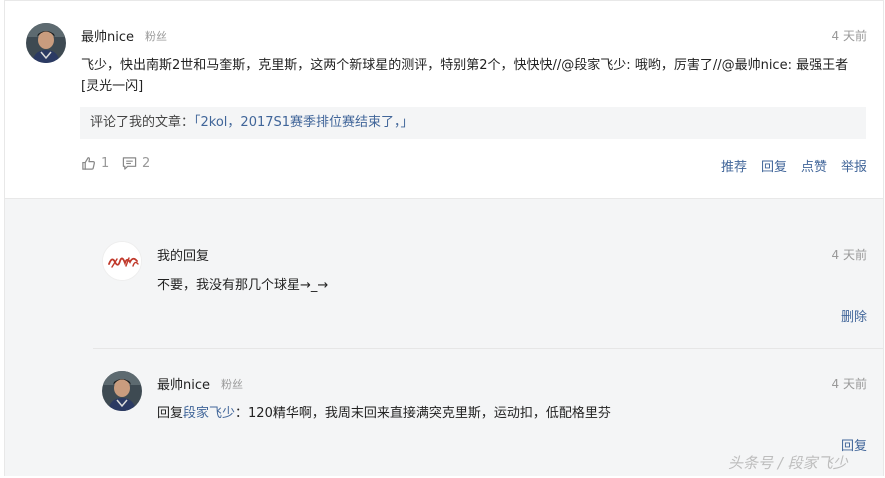  I want to click on reply-author: 我的回复, so click(183, 254).